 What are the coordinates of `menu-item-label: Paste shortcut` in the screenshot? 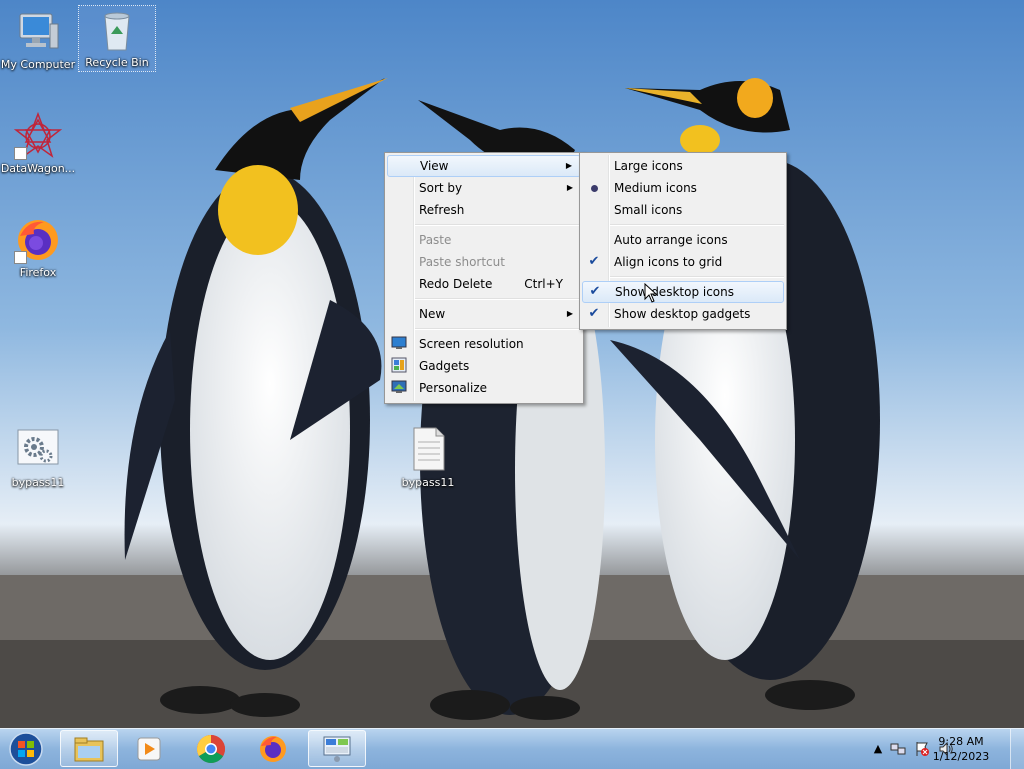 It's located at (462, 262).